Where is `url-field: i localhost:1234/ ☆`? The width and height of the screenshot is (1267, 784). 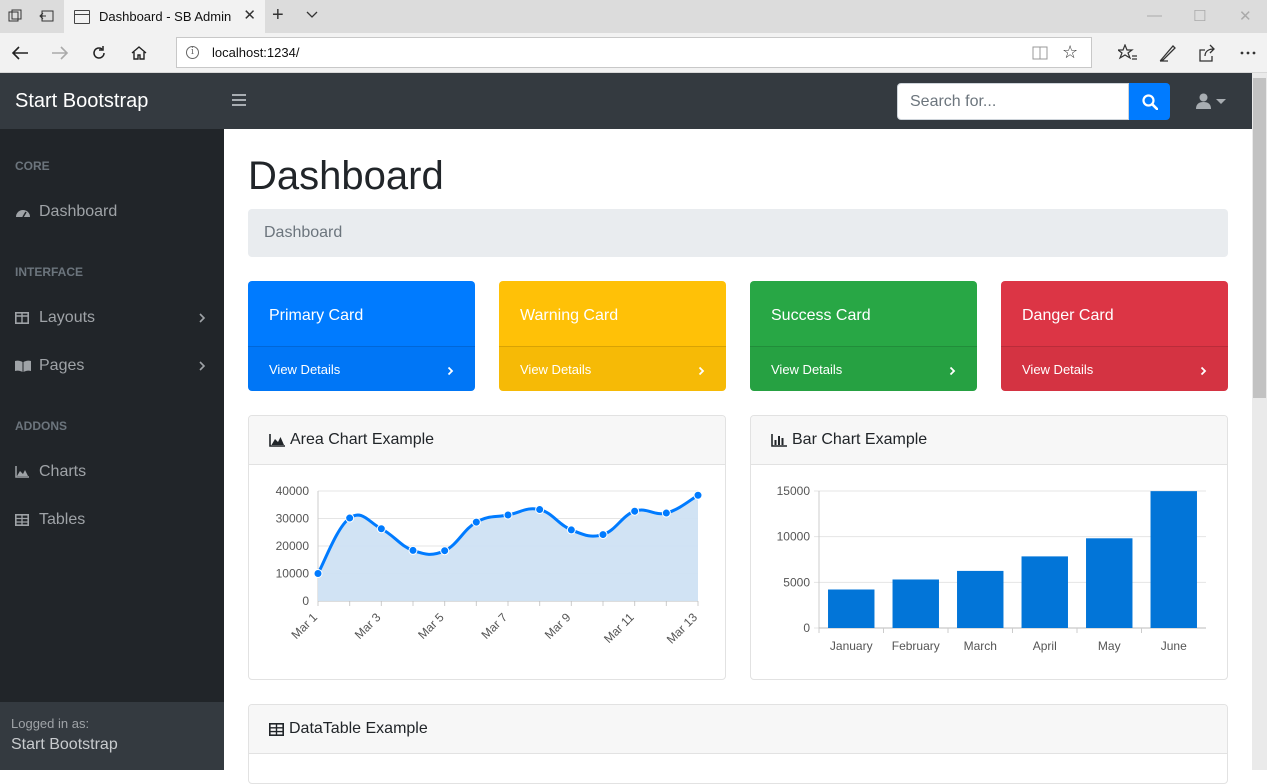
url-field: i localhost:1234/ ☆ is located at coordinates (634, 52).